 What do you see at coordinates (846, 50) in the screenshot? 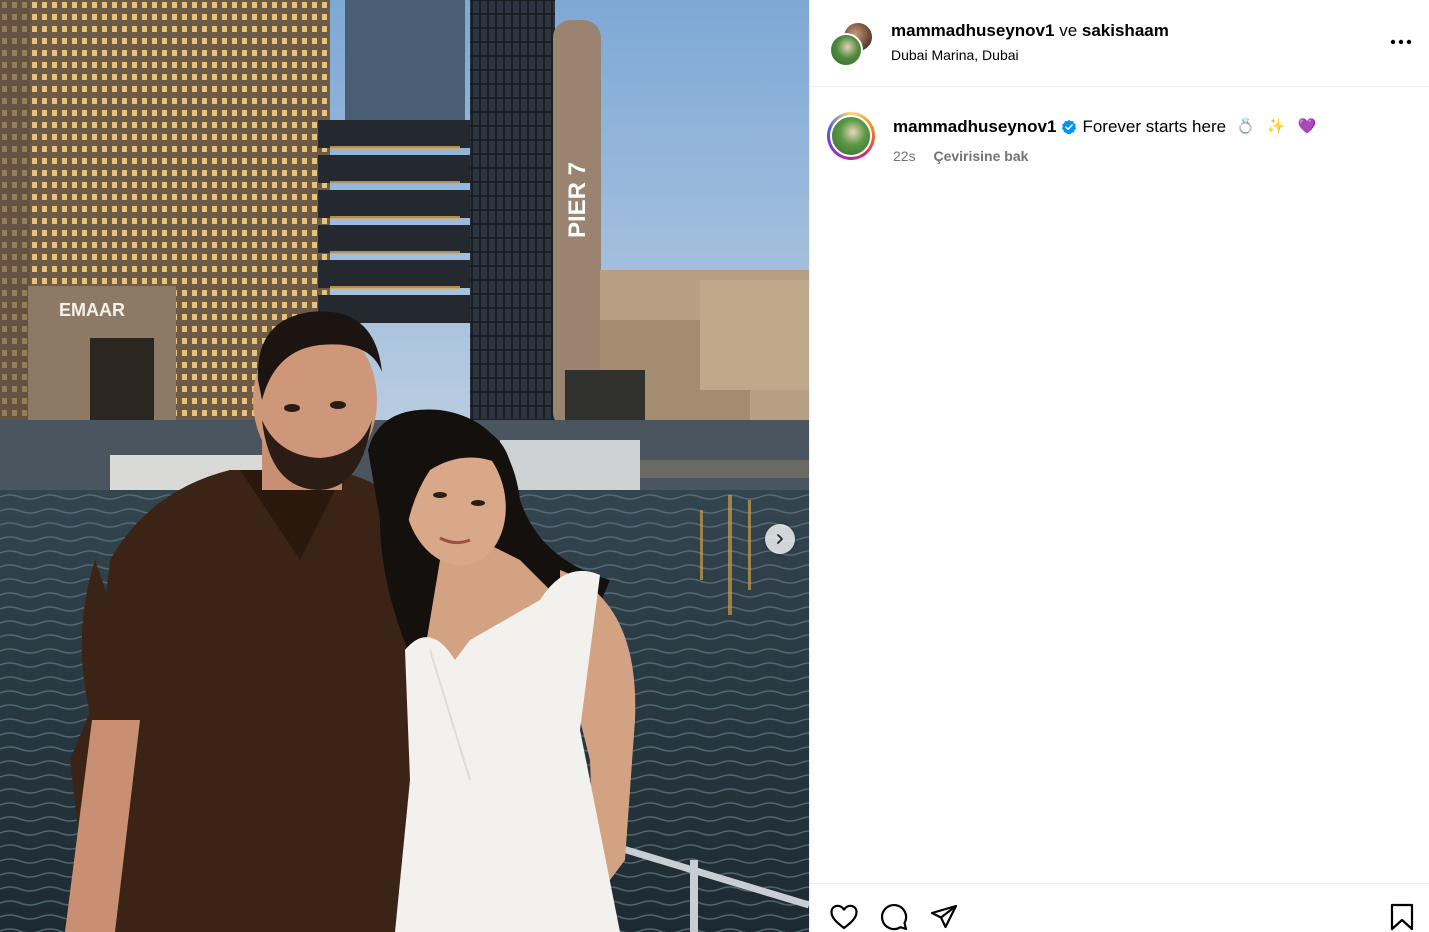
I see `avatar-primary` at bounding box center [846, 50].